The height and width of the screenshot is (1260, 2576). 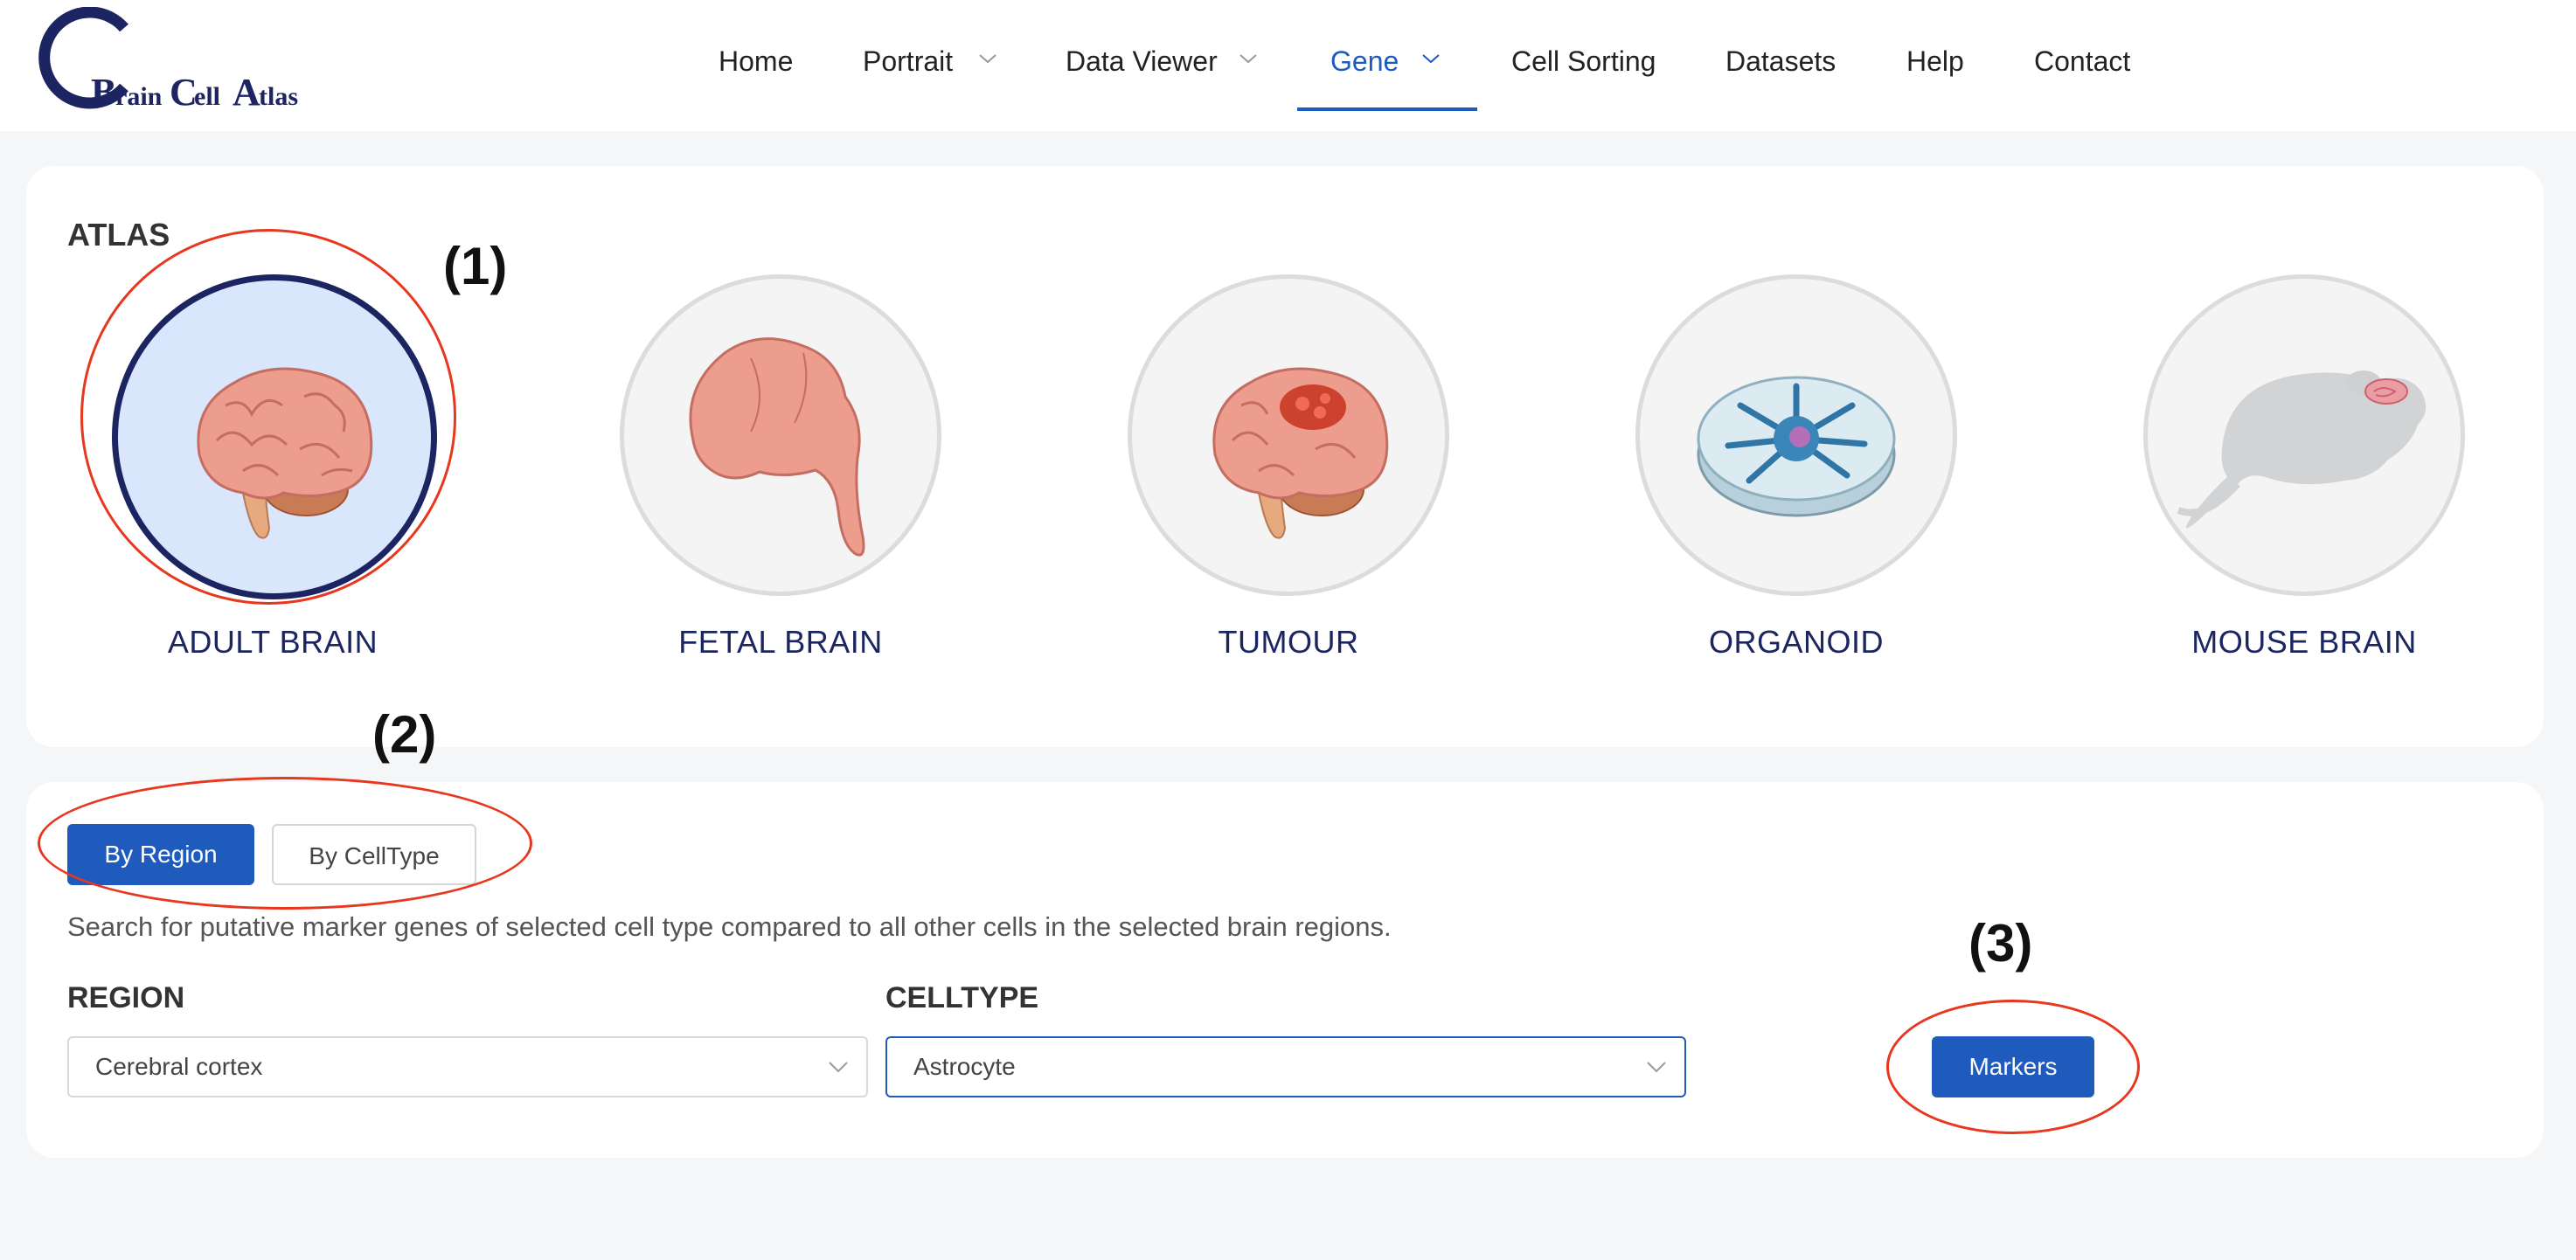 What do you see at coordinates (374, 854) in the screenshot?
I see `tab-by-celltype: By CellType` at bounding box center [374, 854].